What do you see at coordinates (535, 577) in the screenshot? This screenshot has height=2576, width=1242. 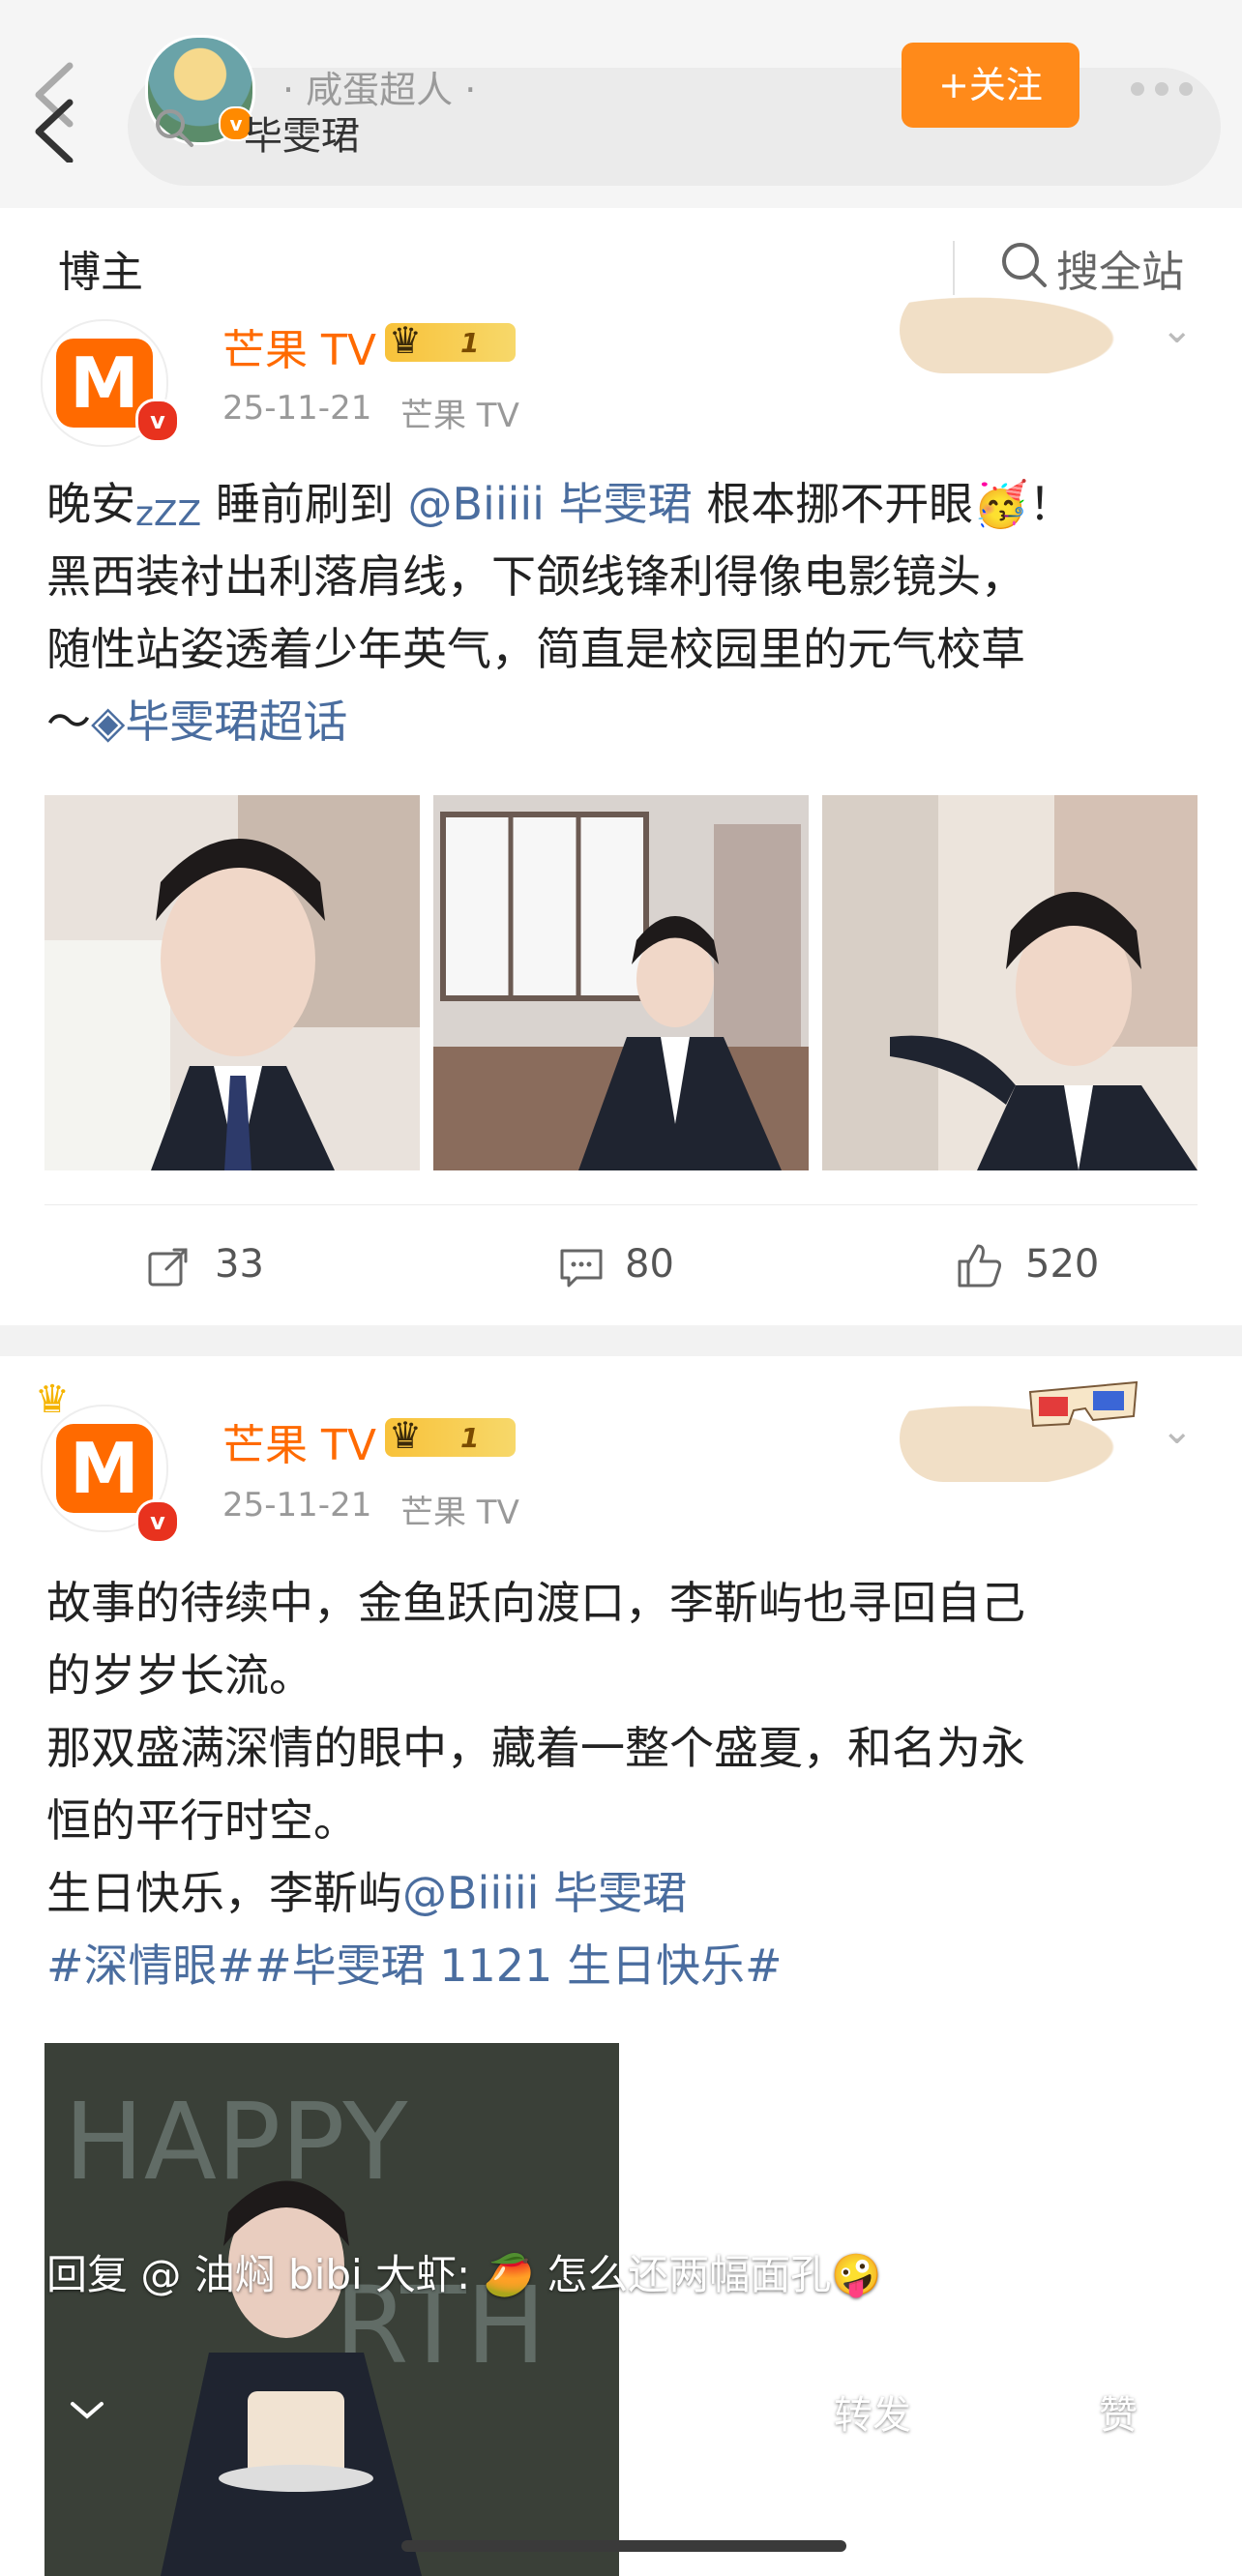 I see `post-text-line: 黑西装衬出利落肩线，下颌线锋利得像电影镜头，` at bounding box center [535, 577].